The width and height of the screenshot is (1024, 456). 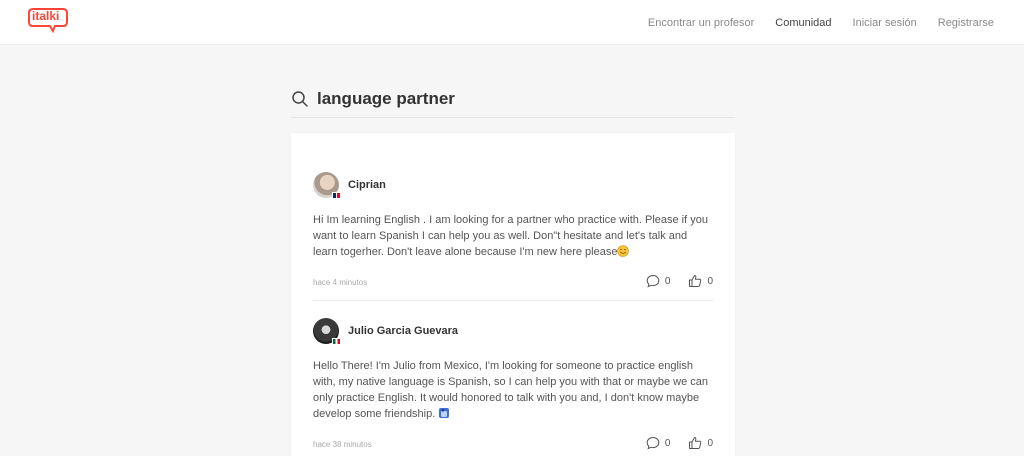 I want to click on mexico-flag-icon, so click(x=336, y=341).